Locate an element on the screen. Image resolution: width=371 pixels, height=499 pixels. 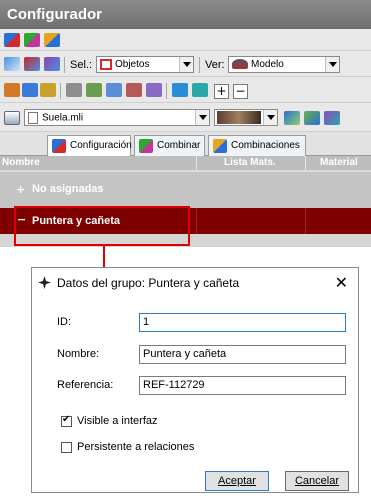
shoe-model-icon is located at coordinates (240, 64).